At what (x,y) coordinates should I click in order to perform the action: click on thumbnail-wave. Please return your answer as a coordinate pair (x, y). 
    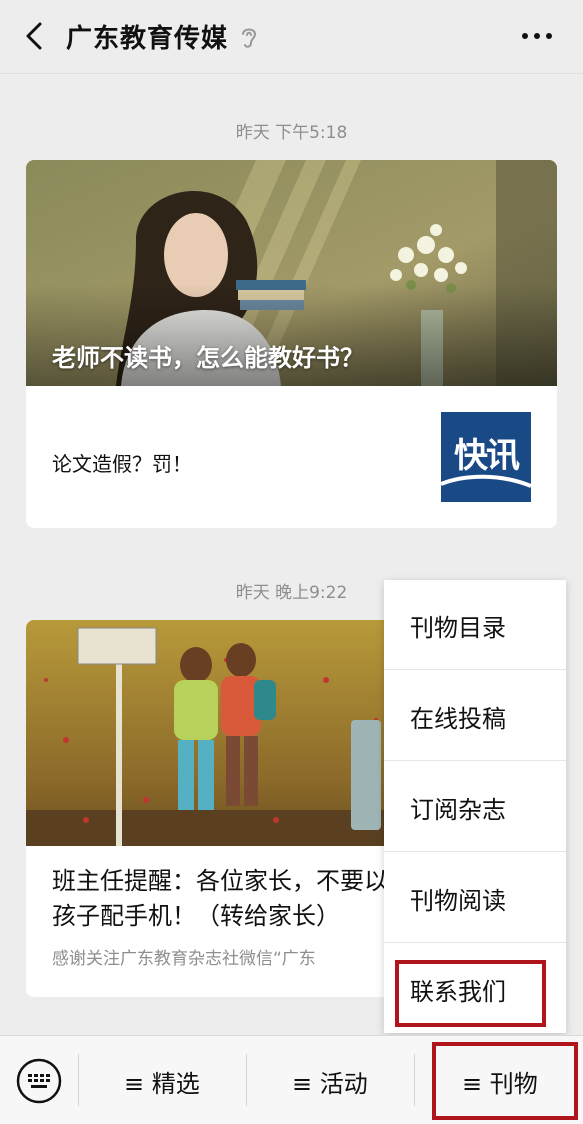
    Looking at the image, I should click on (486, 481).